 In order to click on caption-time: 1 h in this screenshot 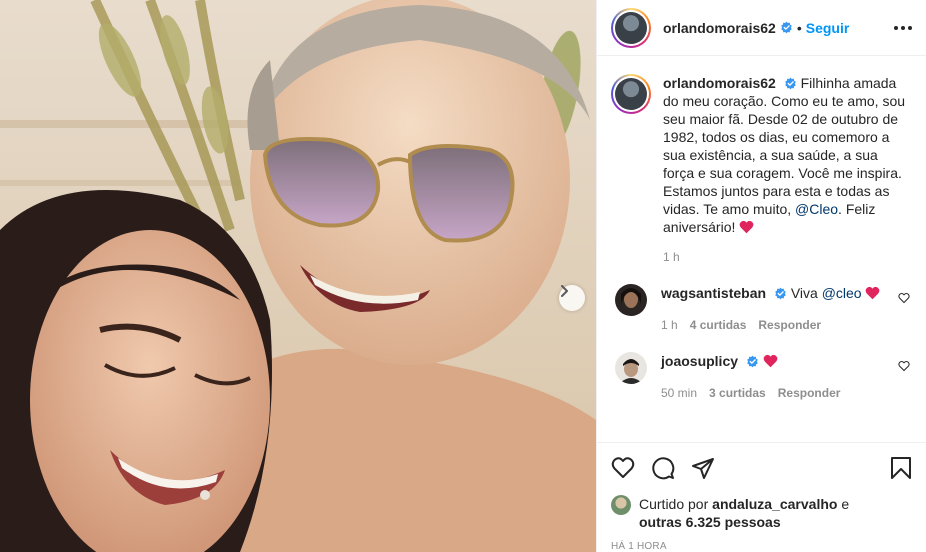, I will do `click(671, 257)`.